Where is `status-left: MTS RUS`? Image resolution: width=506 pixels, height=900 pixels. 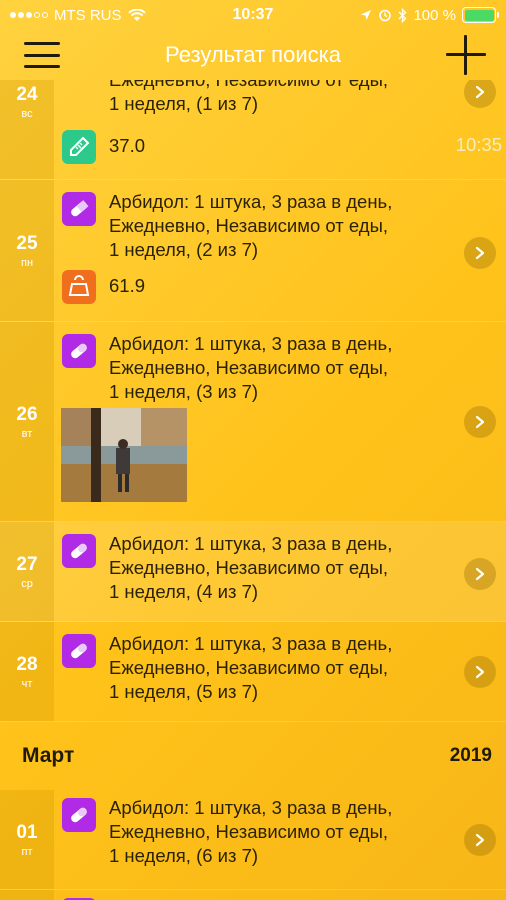
status-left: MTS RUS is located at coordinates (95, 15).